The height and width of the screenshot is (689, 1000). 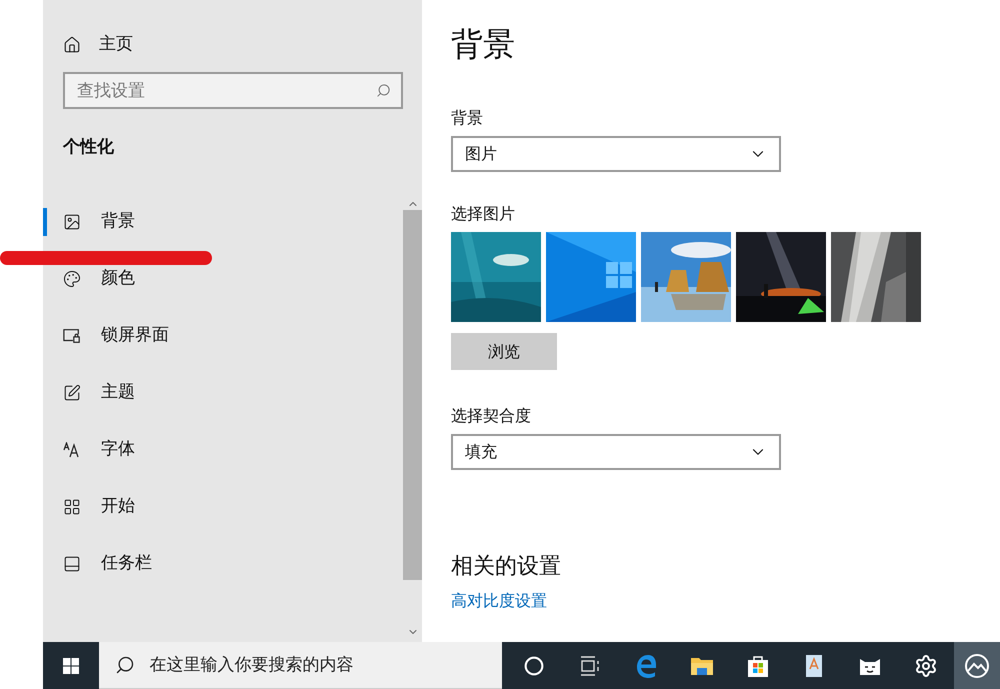 I want to click on taskbar-search-field: 在这里输入你要搜索的内容, so click(x=300, y=665).